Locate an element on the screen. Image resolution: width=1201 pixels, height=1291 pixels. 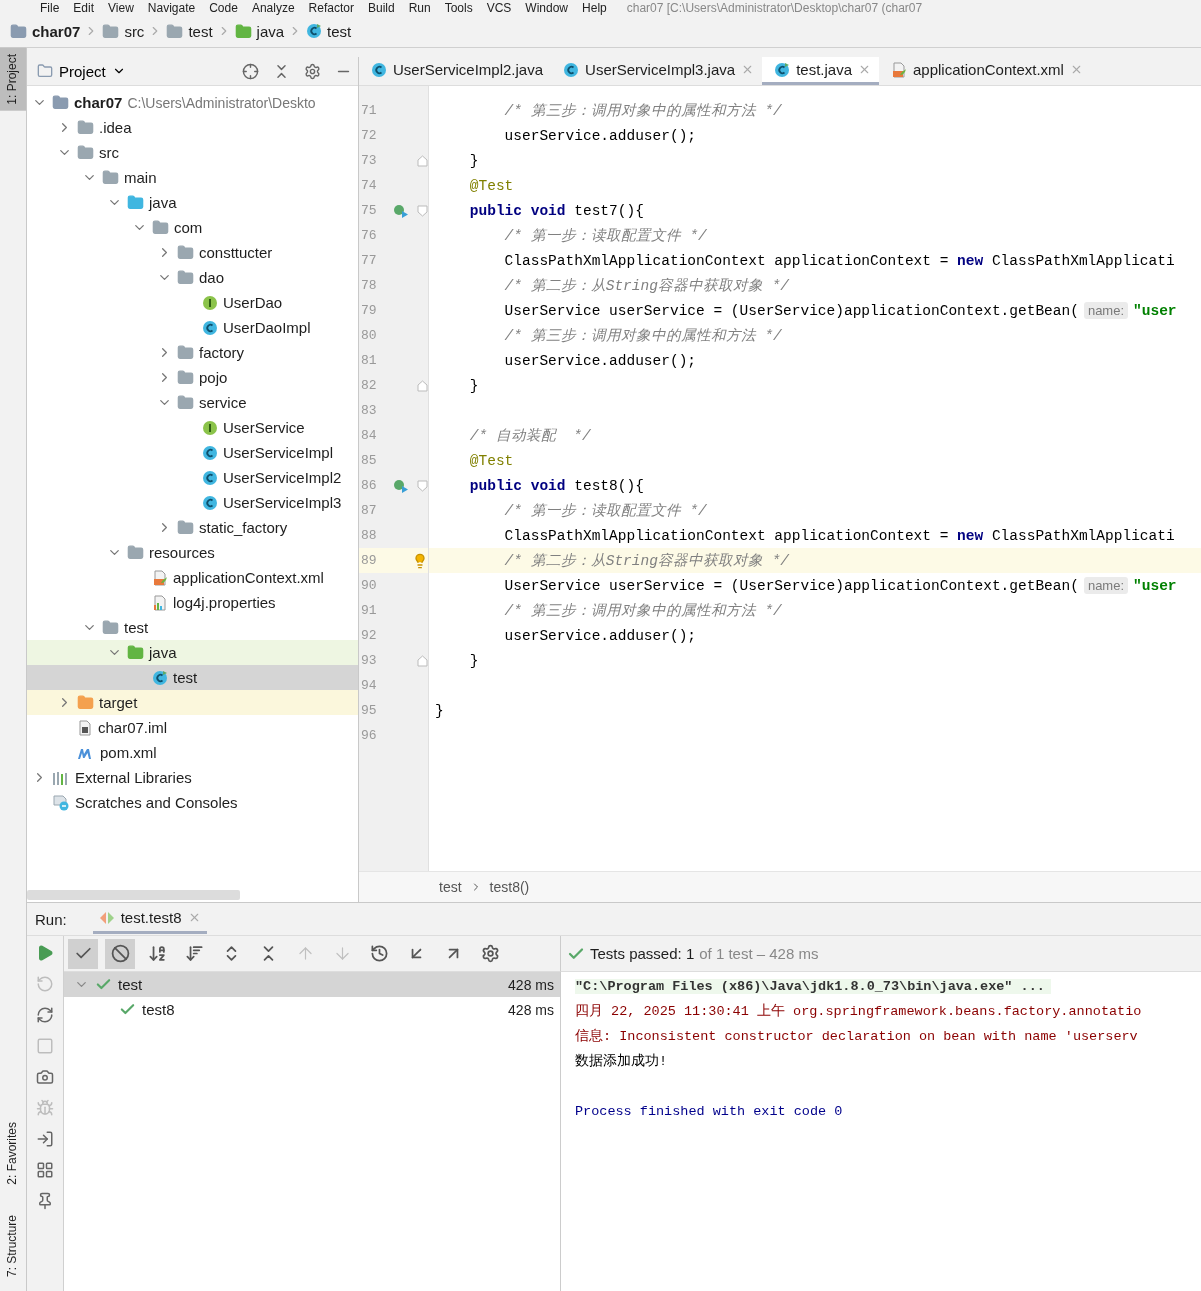
code-text: test7(){ is located at coordinates (608, 210).